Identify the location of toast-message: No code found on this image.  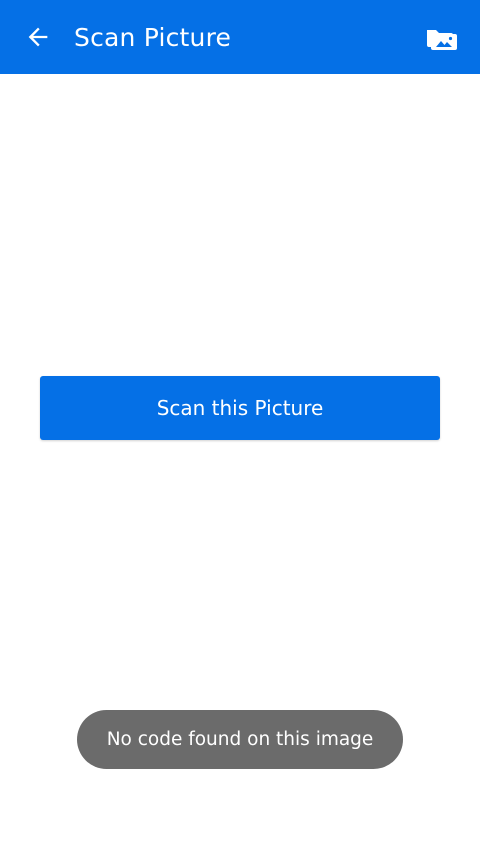
(240, 739).